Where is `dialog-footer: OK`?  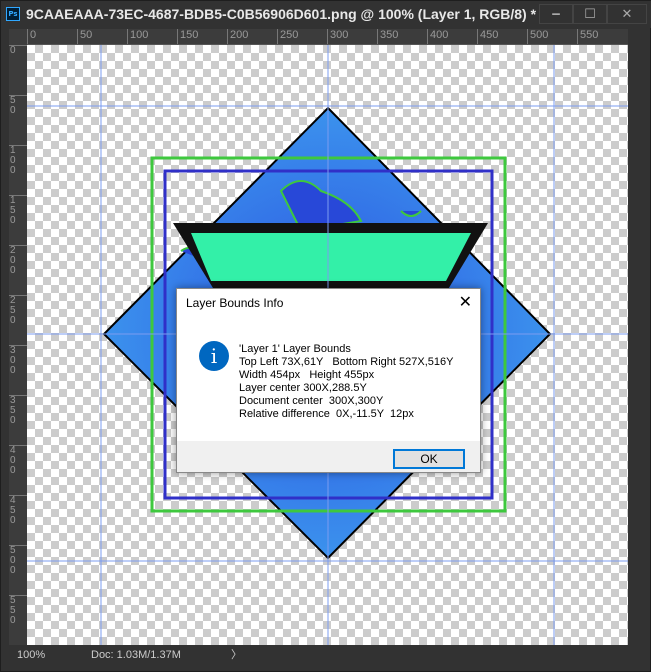 dialog-footer: OK is located at coordinates (328, 456).